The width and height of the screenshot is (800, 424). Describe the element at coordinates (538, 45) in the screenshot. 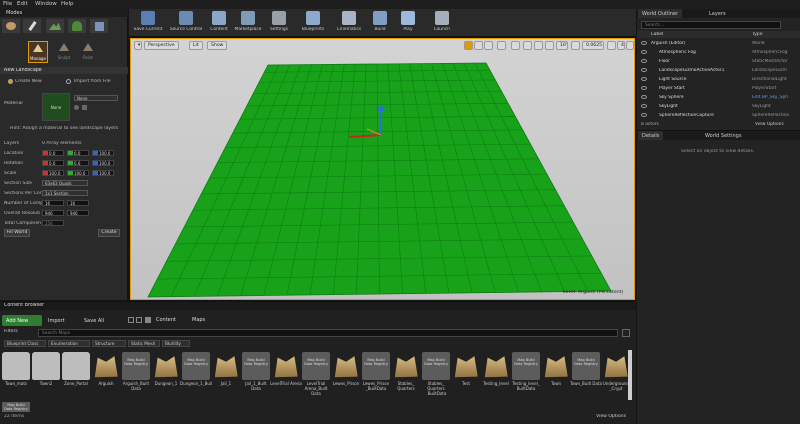

I see `grid-value-icon` at that location.